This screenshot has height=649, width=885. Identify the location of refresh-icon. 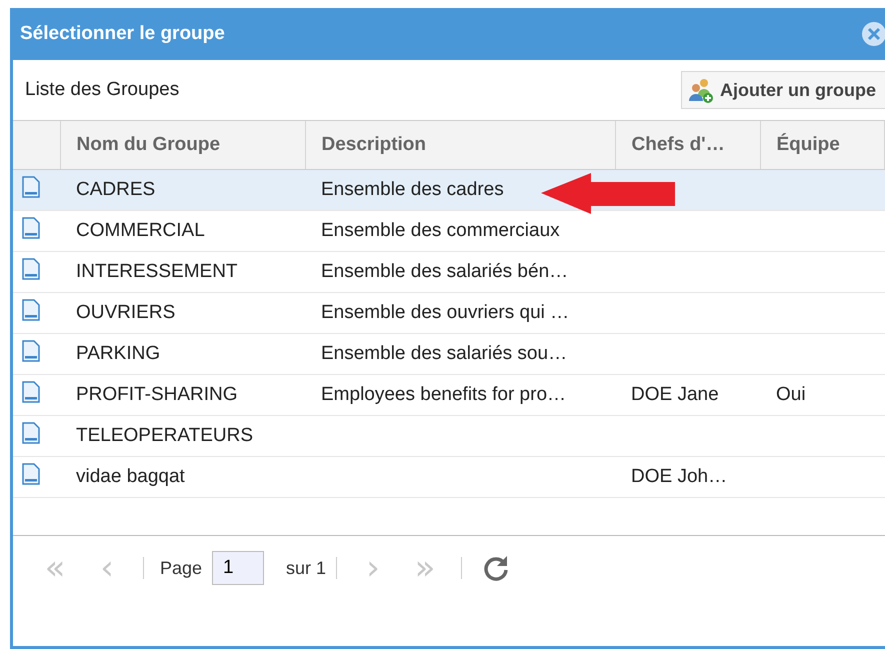
(496, 568).